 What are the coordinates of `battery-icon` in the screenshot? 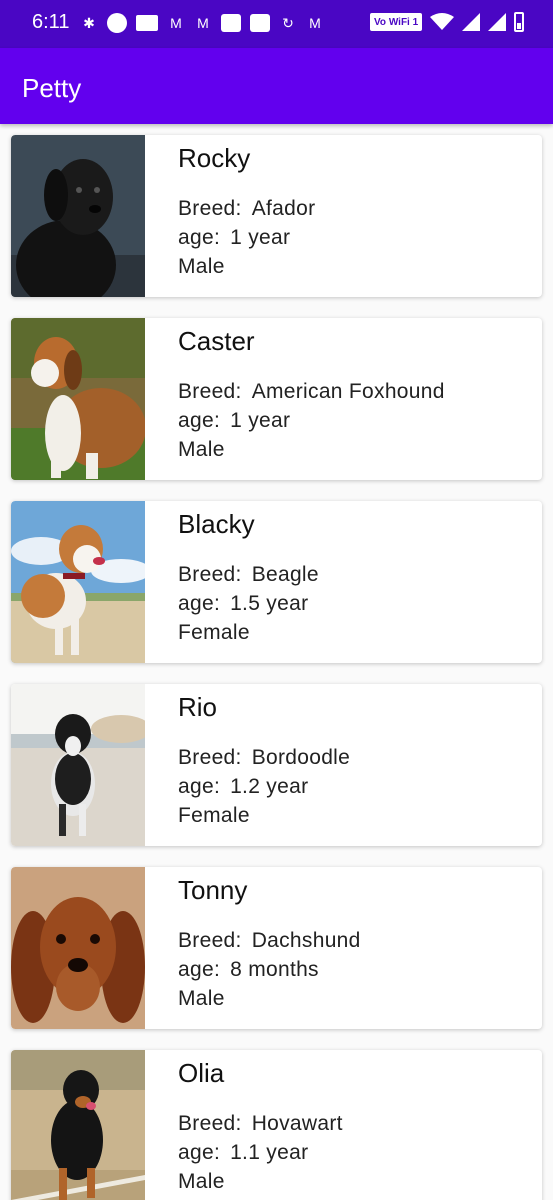 It's located at (519, 22).